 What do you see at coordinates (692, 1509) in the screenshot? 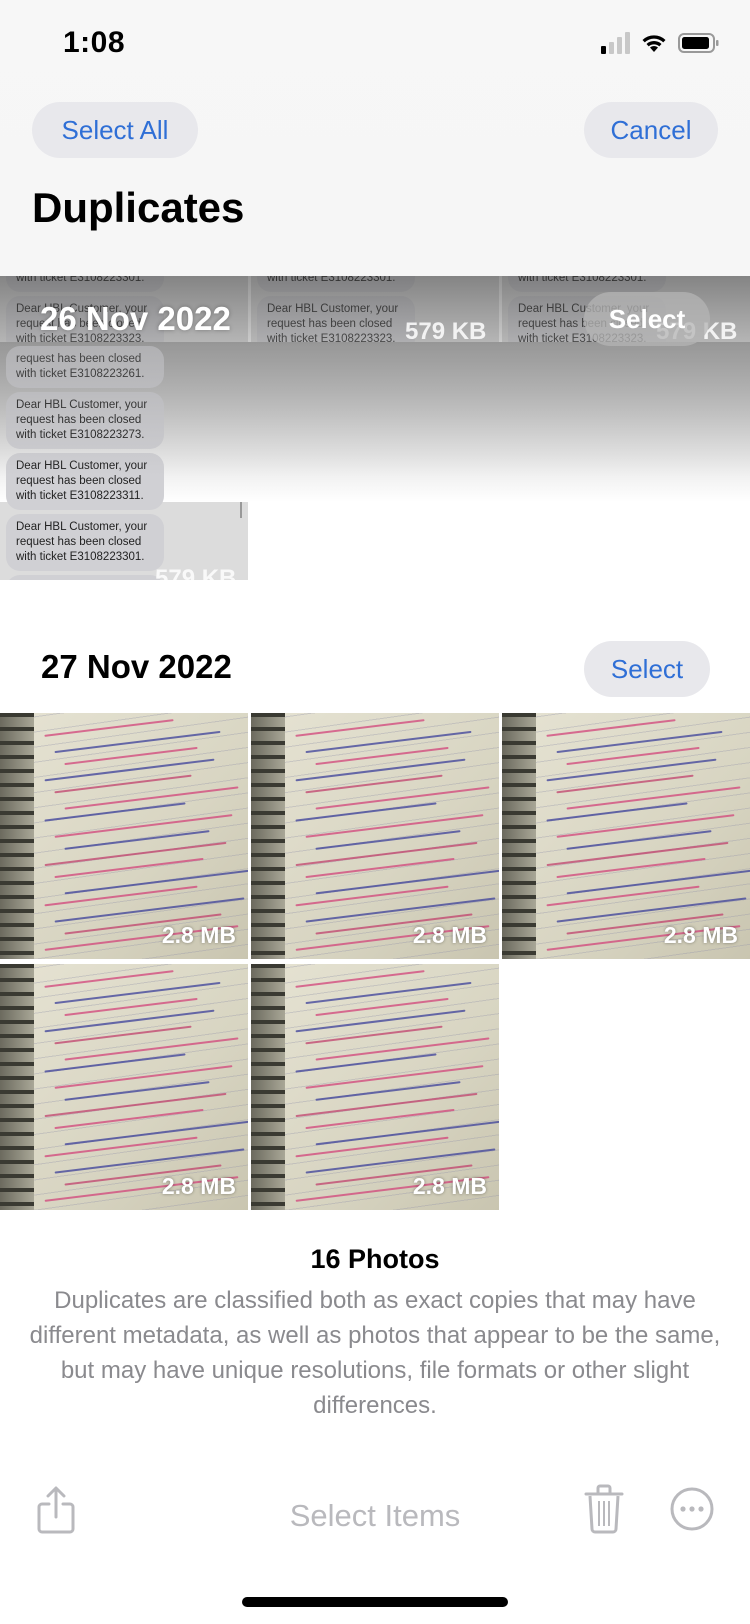
I see `more-icon` at bounding box center [692, 1509].